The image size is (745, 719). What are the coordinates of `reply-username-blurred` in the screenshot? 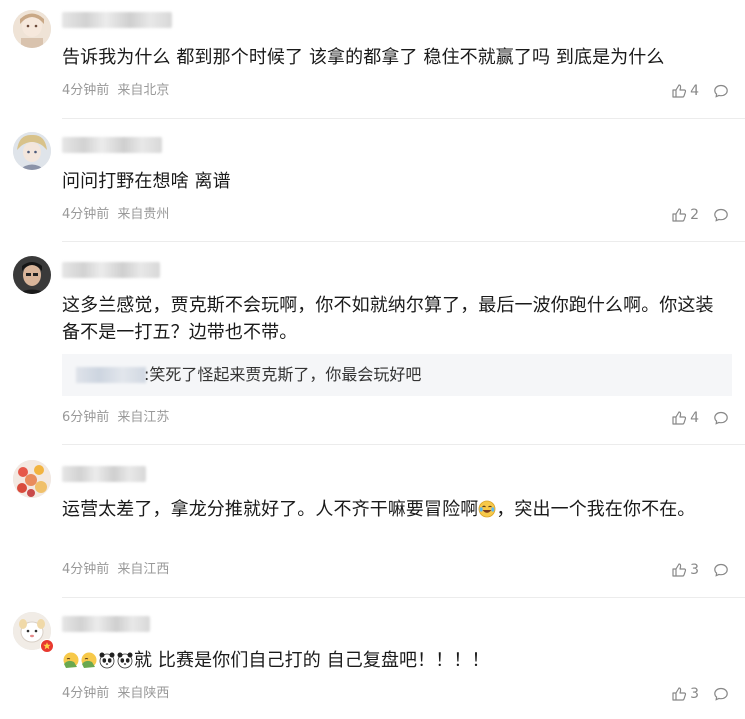 It's located at (111, 375).